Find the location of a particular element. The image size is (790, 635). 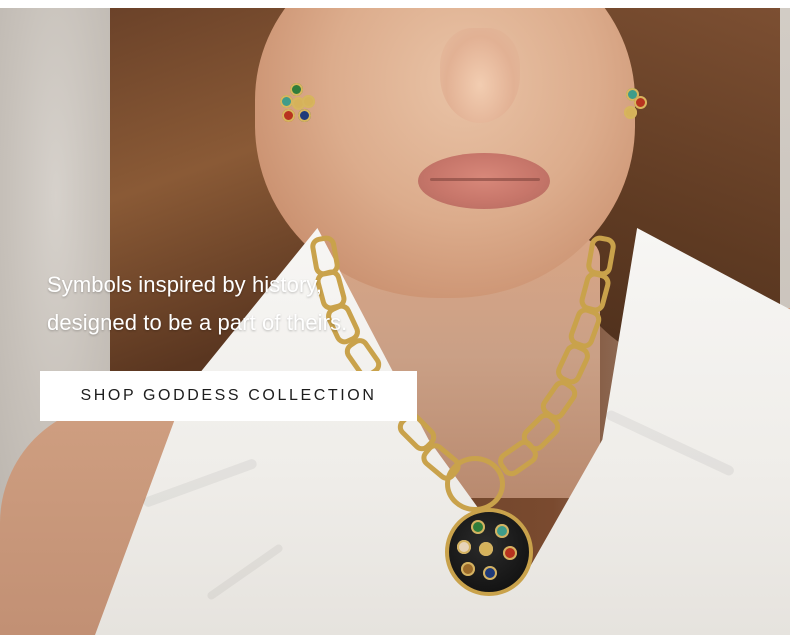

headline-line-1: Symbols inspired by history, is located at coordinates (185, 284).